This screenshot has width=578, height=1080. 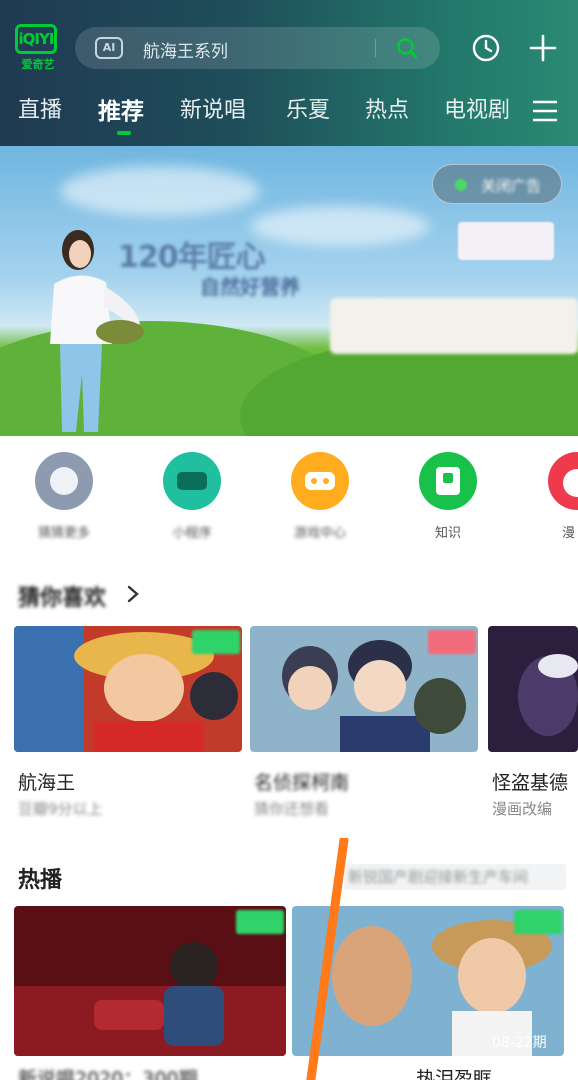 What do you see at coordinates (292, 809) in the screenshot?
I see `card-subtitle: 猜你还想看` at bounding box center [292, 809].